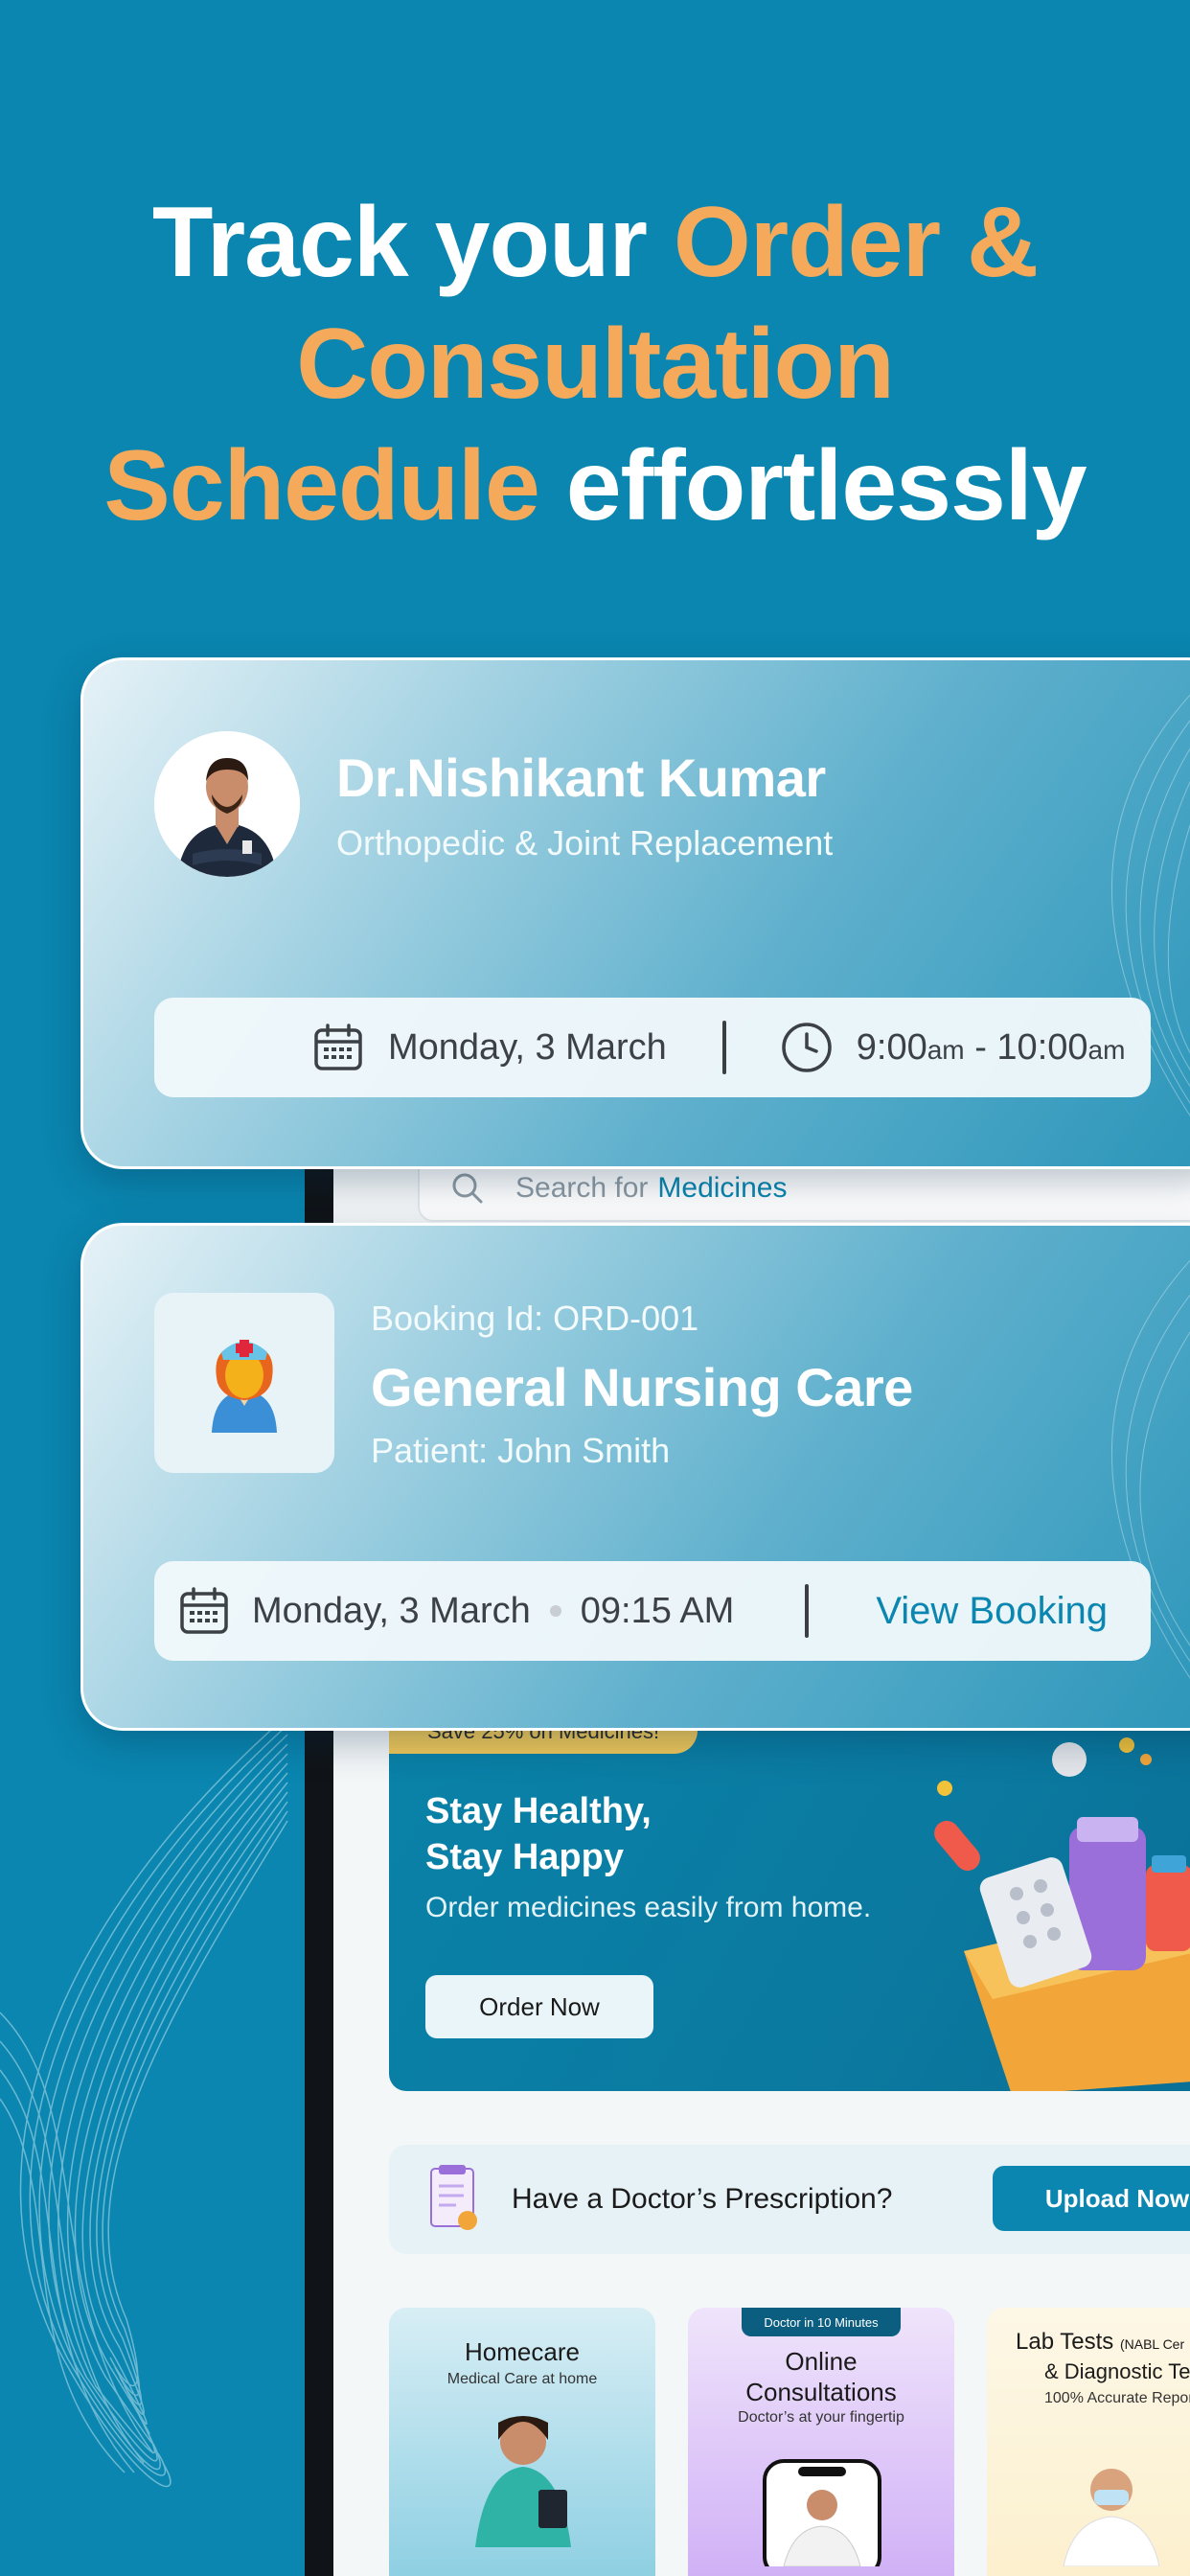 Image resolution: width=1190 pixels, height=2576 pixels. Describe the element at coordinates (413, 242) in the screenshot. I see `headline-part-1: Track your` at that location.